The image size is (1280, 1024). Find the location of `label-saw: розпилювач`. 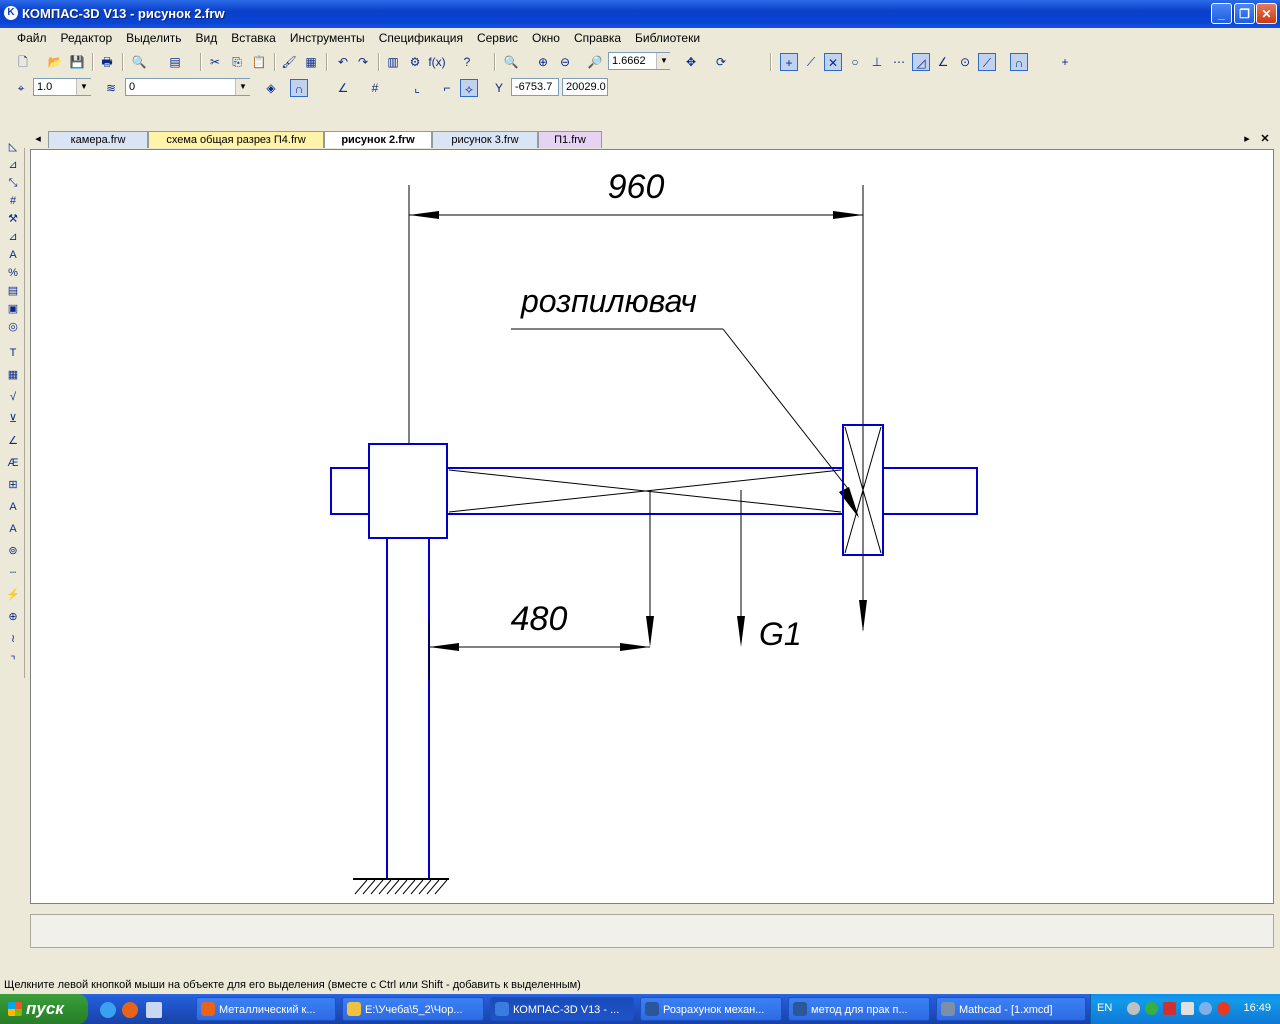

label-saw: розпилювач is located at coordinates (608, 301).